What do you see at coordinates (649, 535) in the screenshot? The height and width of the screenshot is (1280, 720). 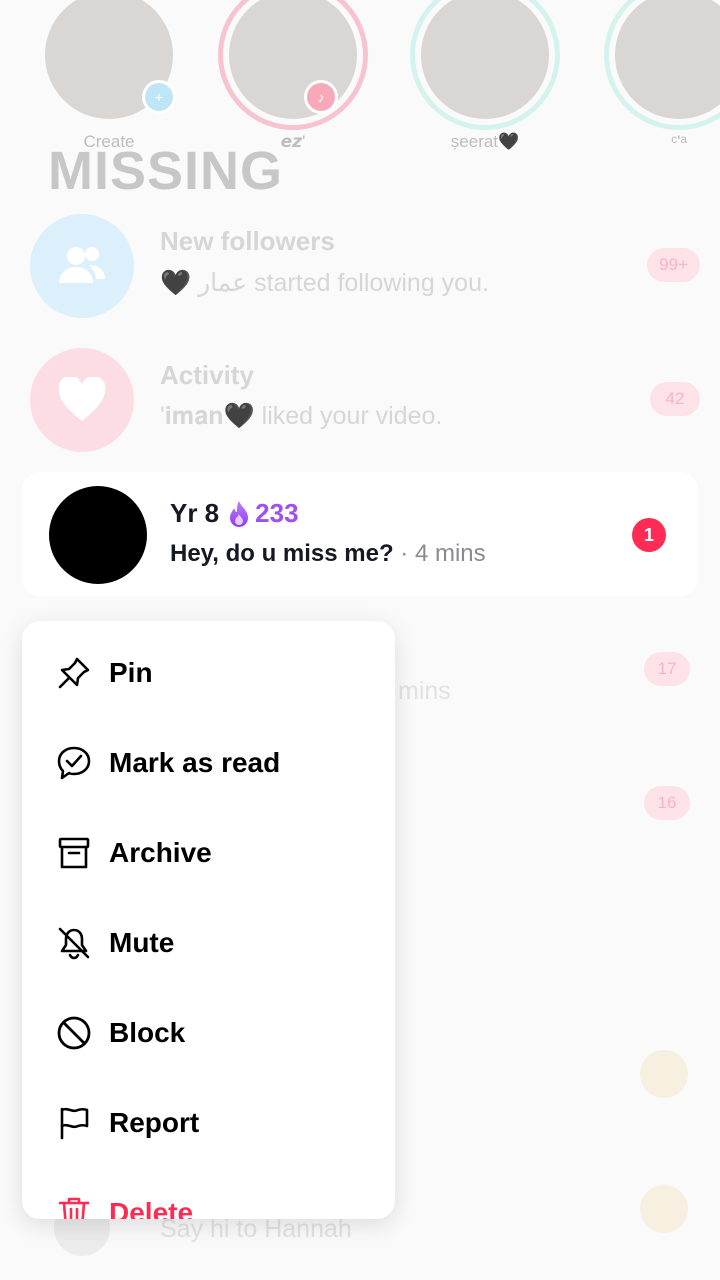 I see `unread-badge: 1` at bounding box center [649, 535].